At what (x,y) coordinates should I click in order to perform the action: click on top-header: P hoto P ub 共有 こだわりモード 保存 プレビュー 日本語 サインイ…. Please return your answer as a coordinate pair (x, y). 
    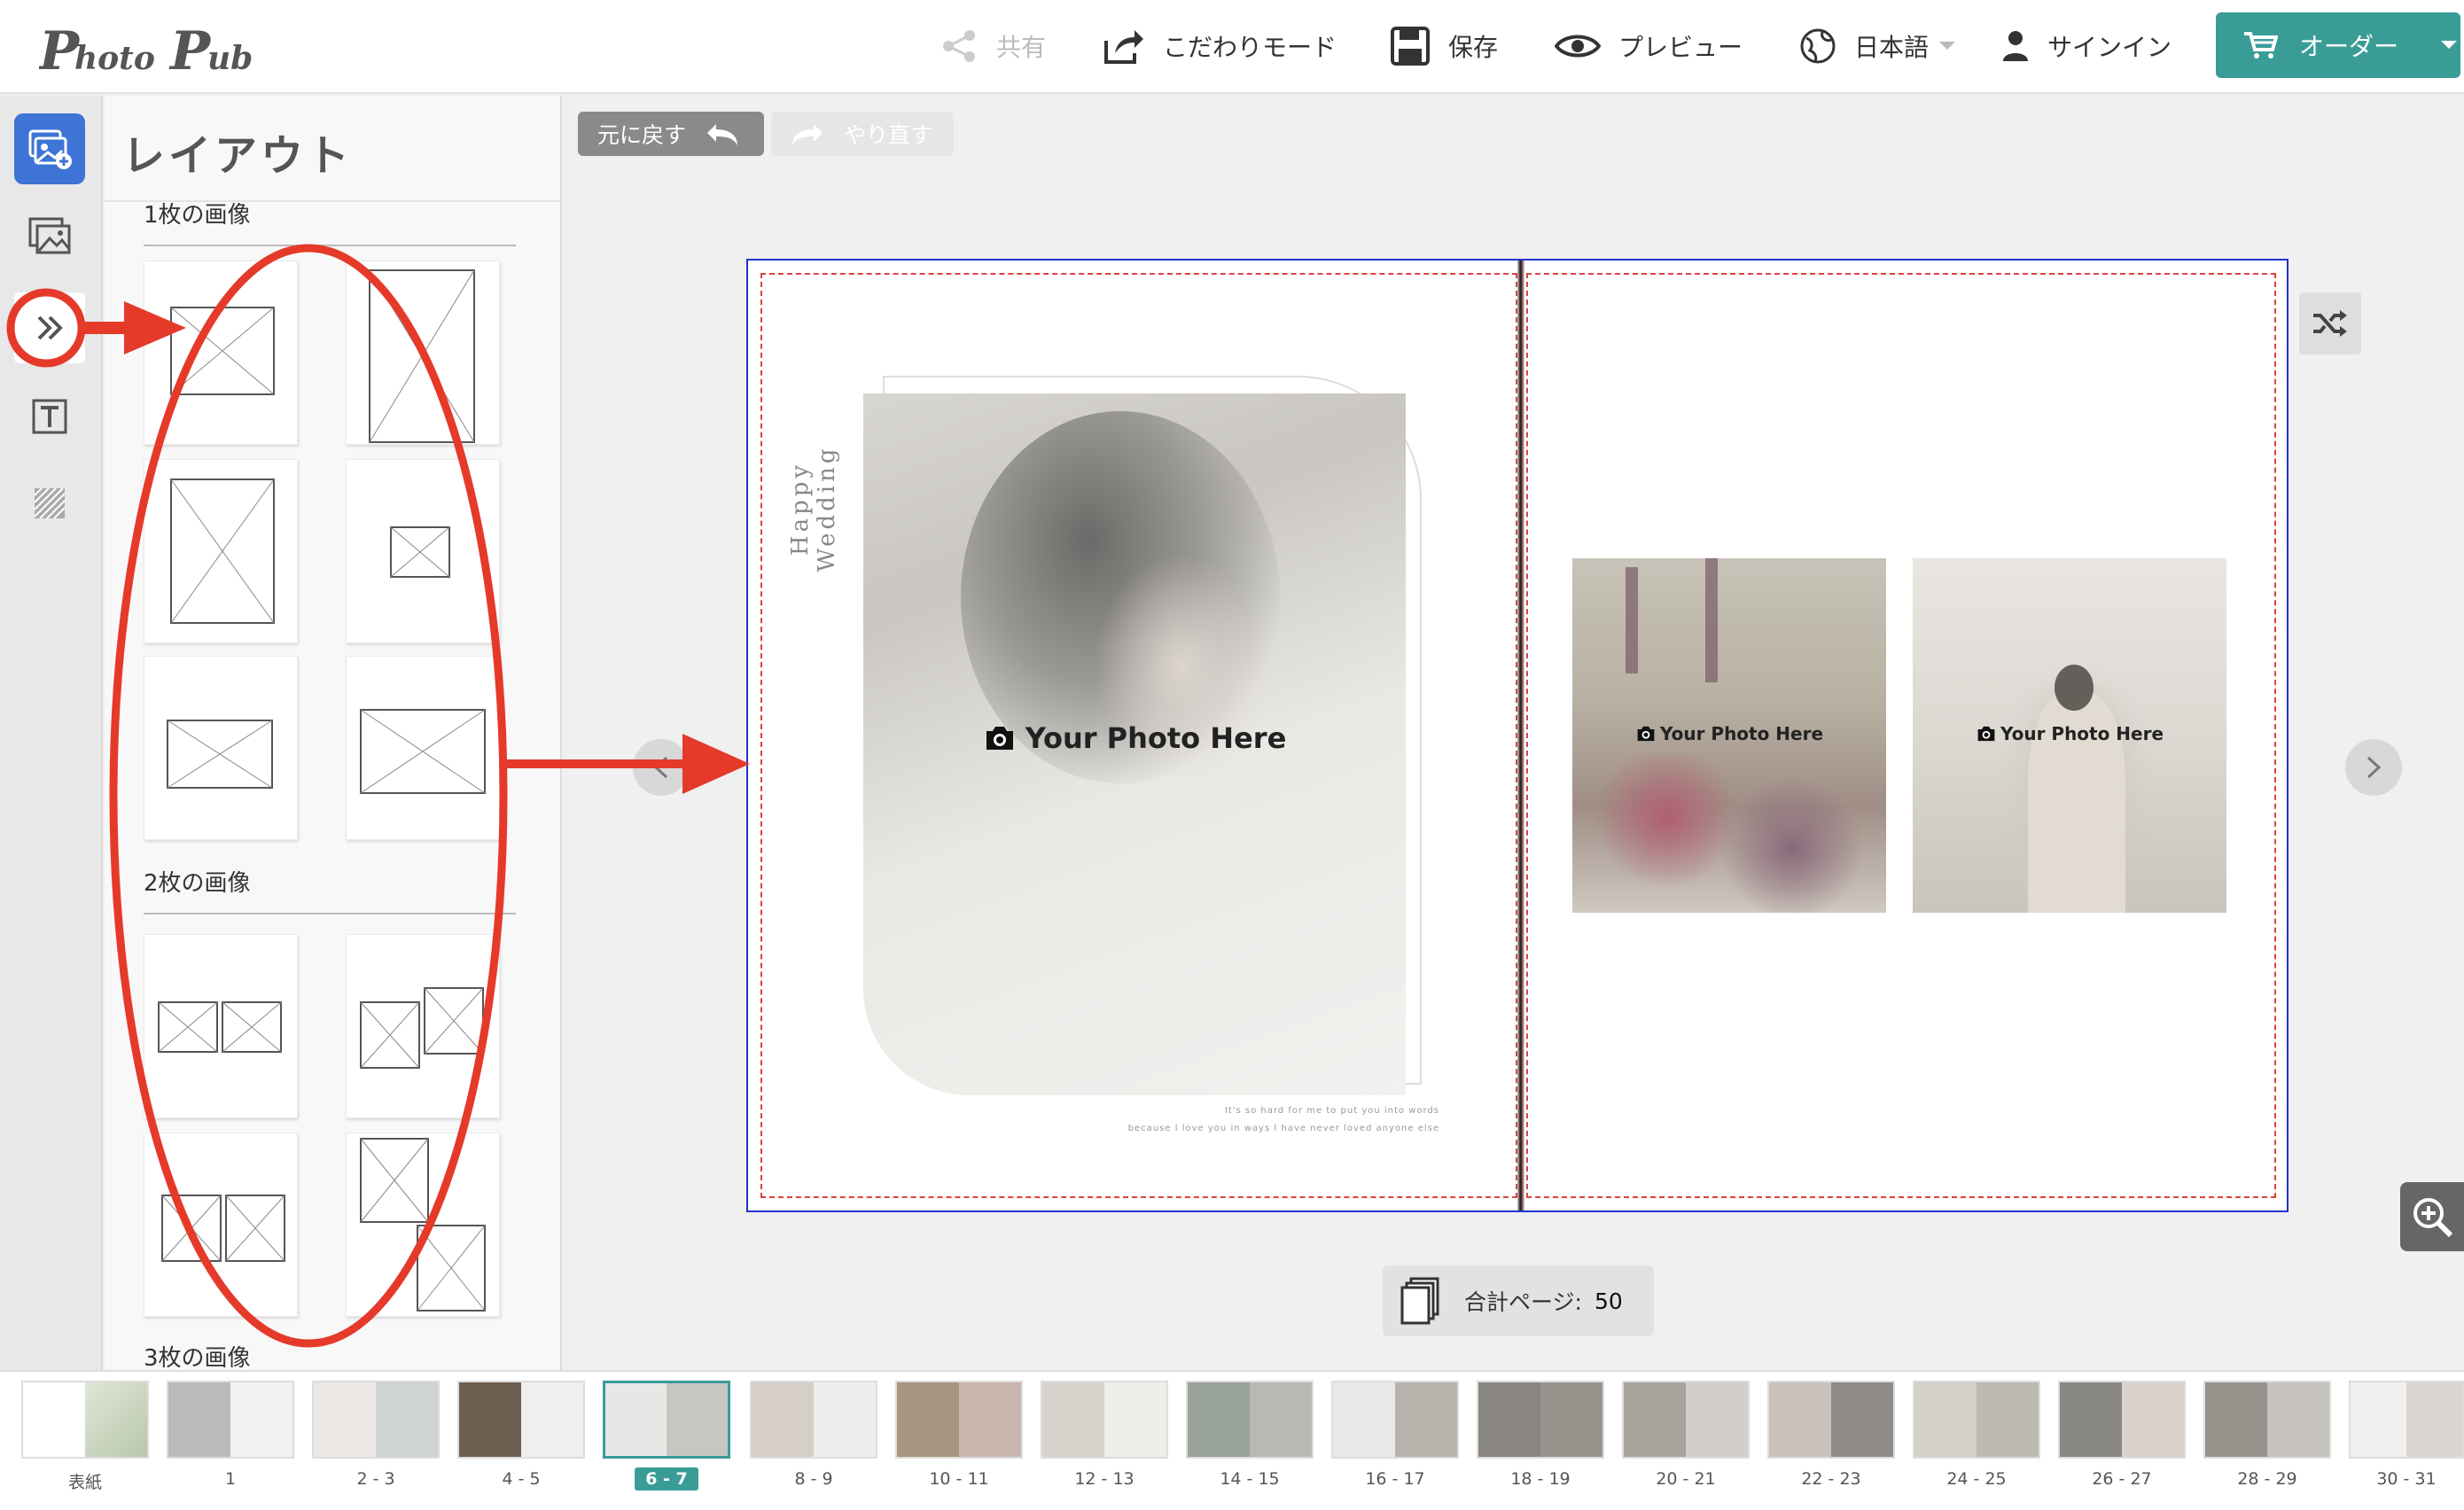
    Looking at the image, I should click on (1232, 47).